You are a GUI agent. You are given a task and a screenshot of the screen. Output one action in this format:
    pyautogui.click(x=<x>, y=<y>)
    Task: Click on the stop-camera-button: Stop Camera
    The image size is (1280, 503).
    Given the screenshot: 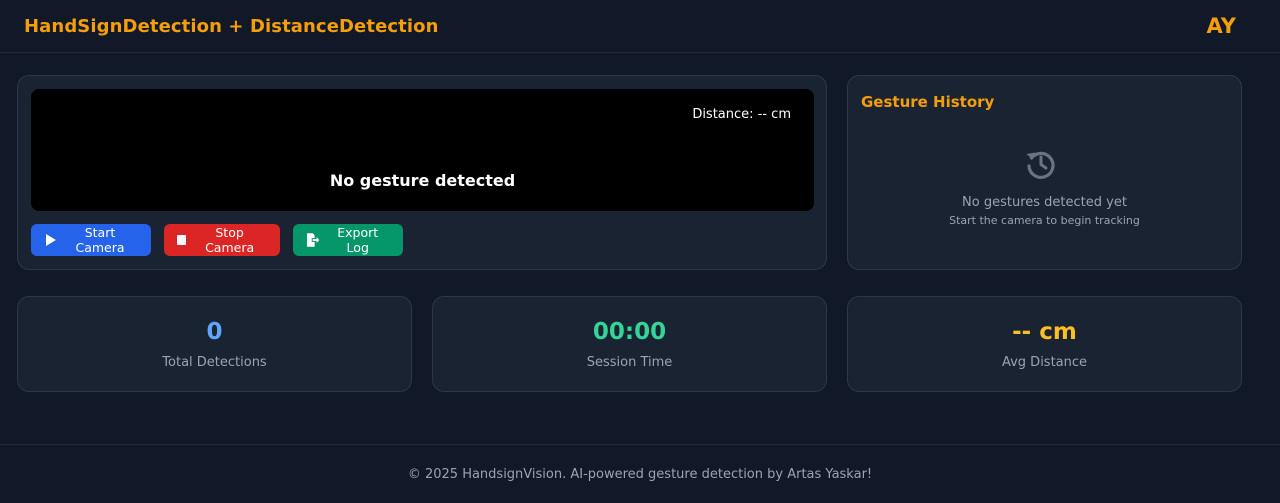 What is the action you would take?
    pyautogui.click(x=222, y=240)
    